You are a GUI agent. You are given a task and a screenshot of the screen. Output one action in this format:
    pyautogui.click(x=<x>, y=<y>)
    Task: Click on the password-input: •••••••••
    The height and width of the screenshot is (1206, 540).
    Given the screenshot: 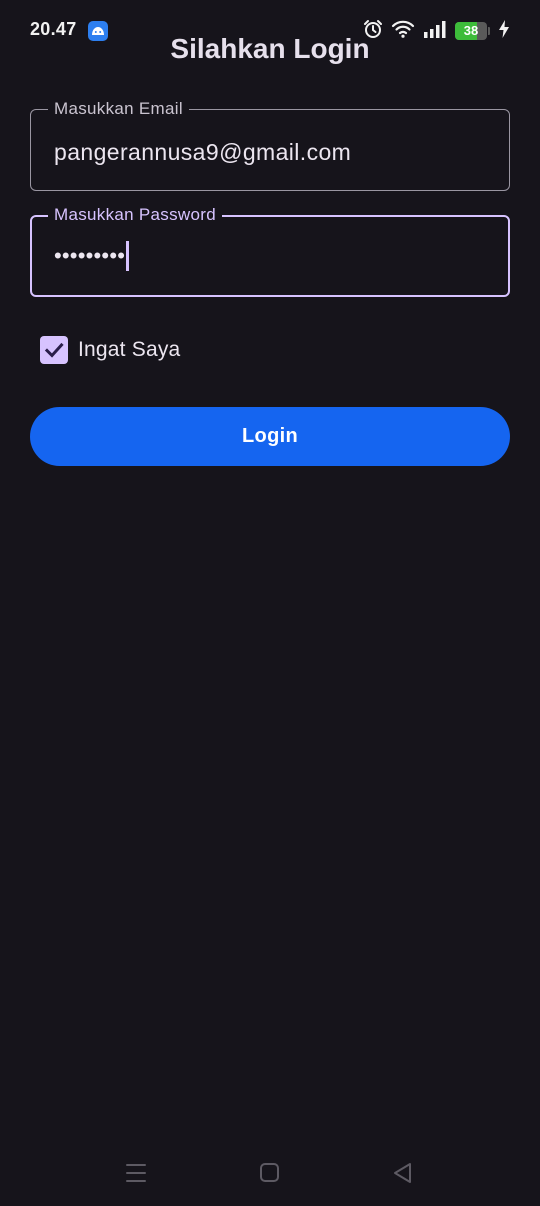 What is the action you would take?
    pyautogui.click(x=89, y=256)
    